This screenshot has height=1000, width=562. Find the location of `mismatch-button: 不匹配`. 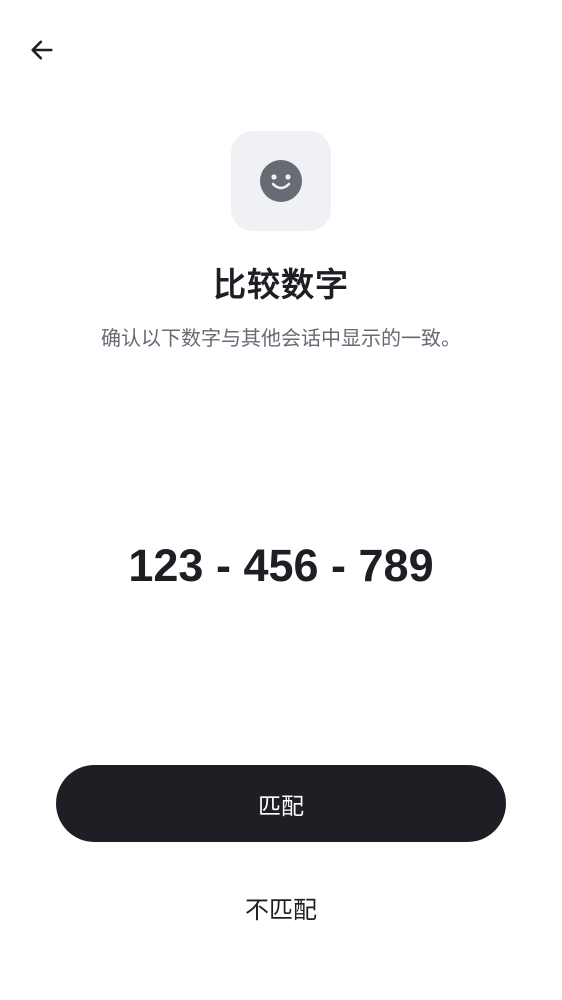

mismatch-button: 不匹配 is located at coordinates (281, 907).